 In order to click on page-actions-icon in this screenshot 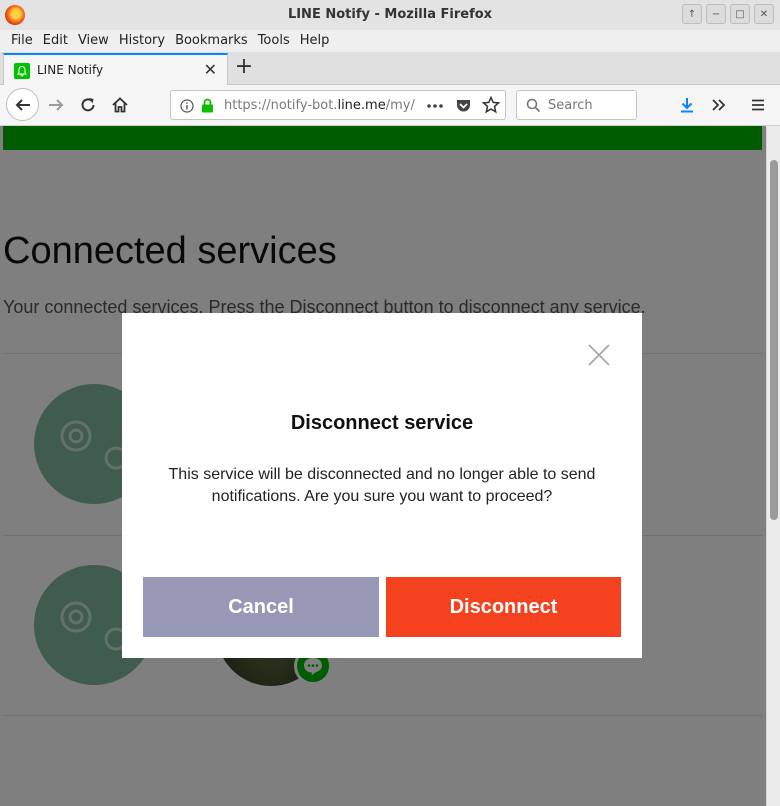, I will do `click(435, 106)`.